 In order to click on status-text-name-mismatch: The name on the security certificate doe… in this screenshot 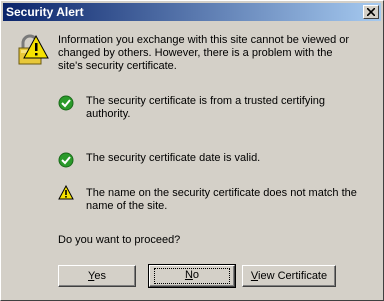, I will do `click(221, 199)`.